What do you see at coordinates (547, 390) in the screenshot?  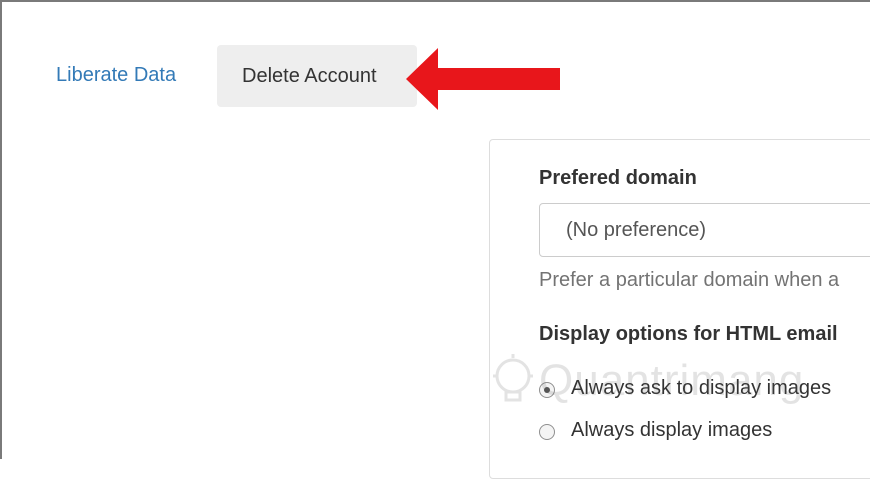 I see `radio-button-checked` at bounding box center [547, 390].